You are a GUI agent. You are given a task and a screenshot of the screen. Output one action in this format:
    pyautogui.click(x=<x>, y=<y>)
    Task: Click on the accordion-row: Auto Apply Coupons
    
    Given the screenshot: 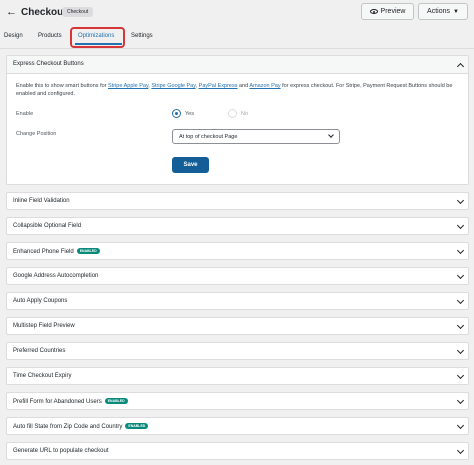 What is the action you would take?
    pyautogui.click(x=237, y=301)
    